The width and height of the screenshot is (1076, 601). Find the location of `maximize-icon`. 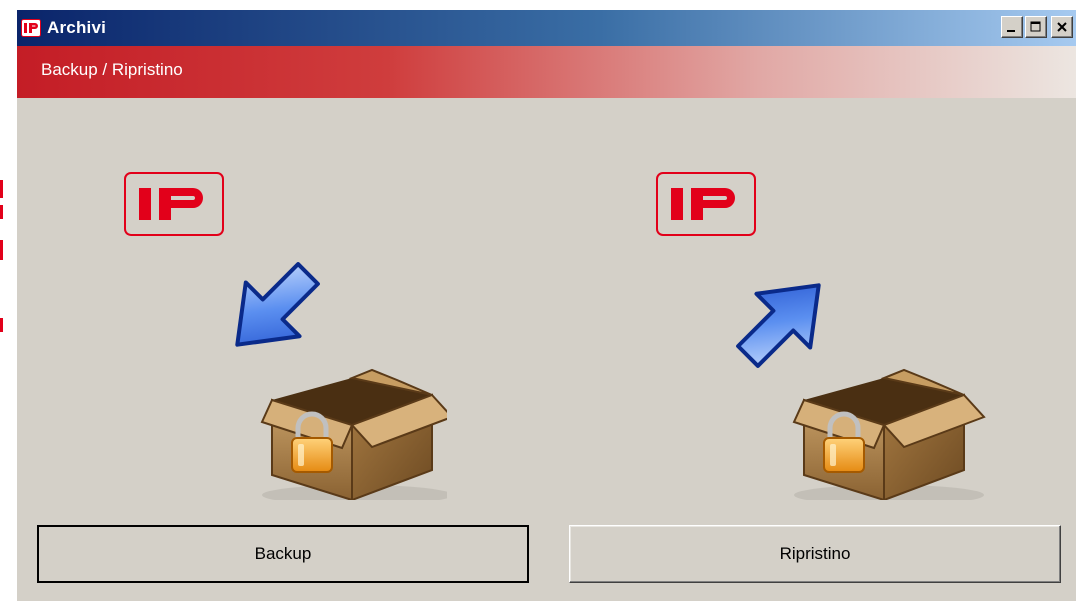

maximize-icon is located at coordinates (1035, 26).